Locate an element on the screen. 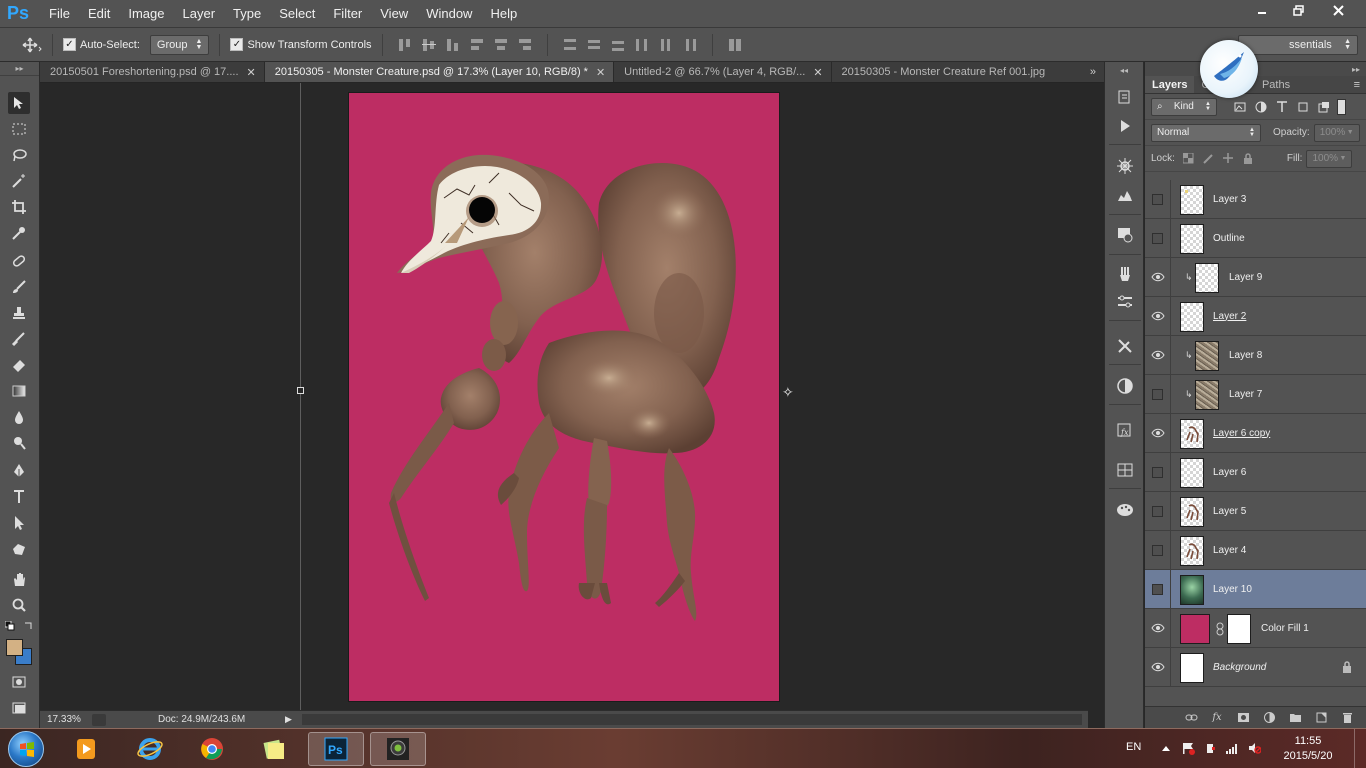 The image size is (1366, 768). status-menu-arrow-icon: ▶ is located at coordinates (288, 719).